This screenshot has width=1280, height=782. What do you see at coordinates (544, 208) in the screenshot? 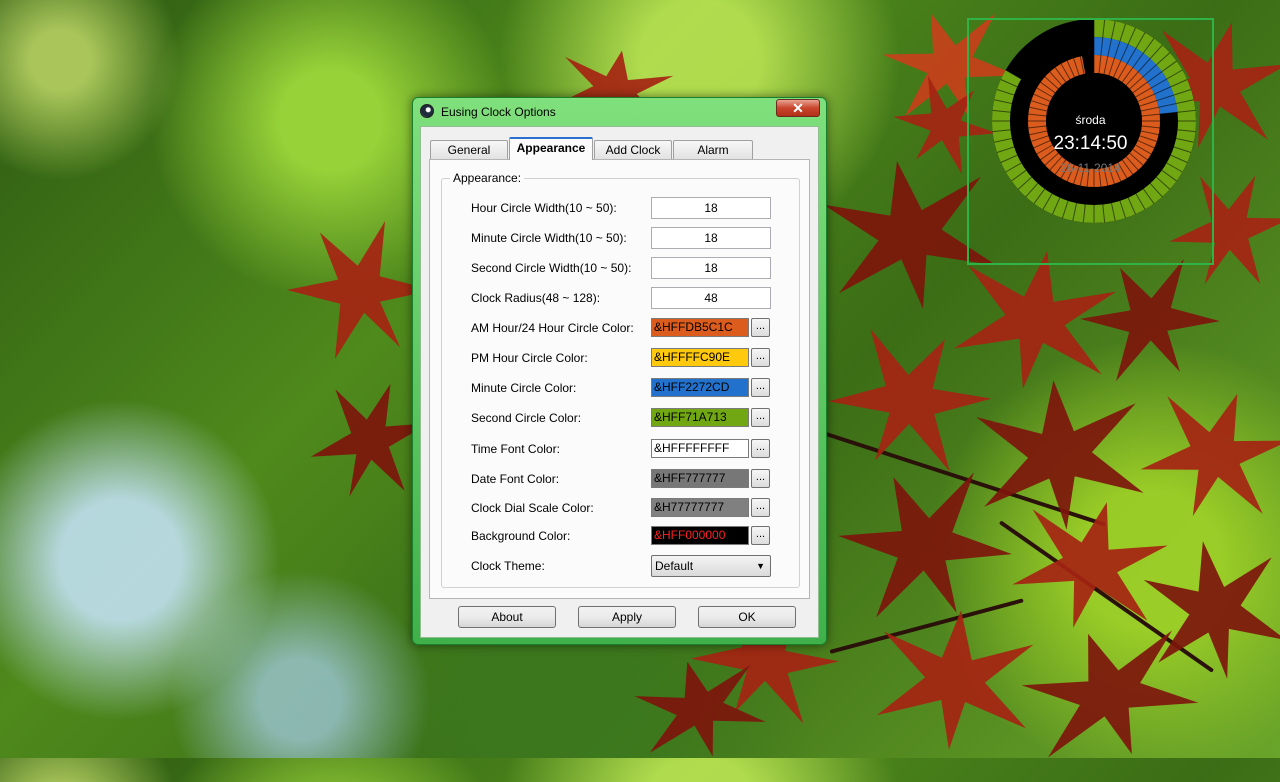
I see `hour-circle-width-label: Hour Circle Width(10 ~ 50):` at bounding box center [544, 208].